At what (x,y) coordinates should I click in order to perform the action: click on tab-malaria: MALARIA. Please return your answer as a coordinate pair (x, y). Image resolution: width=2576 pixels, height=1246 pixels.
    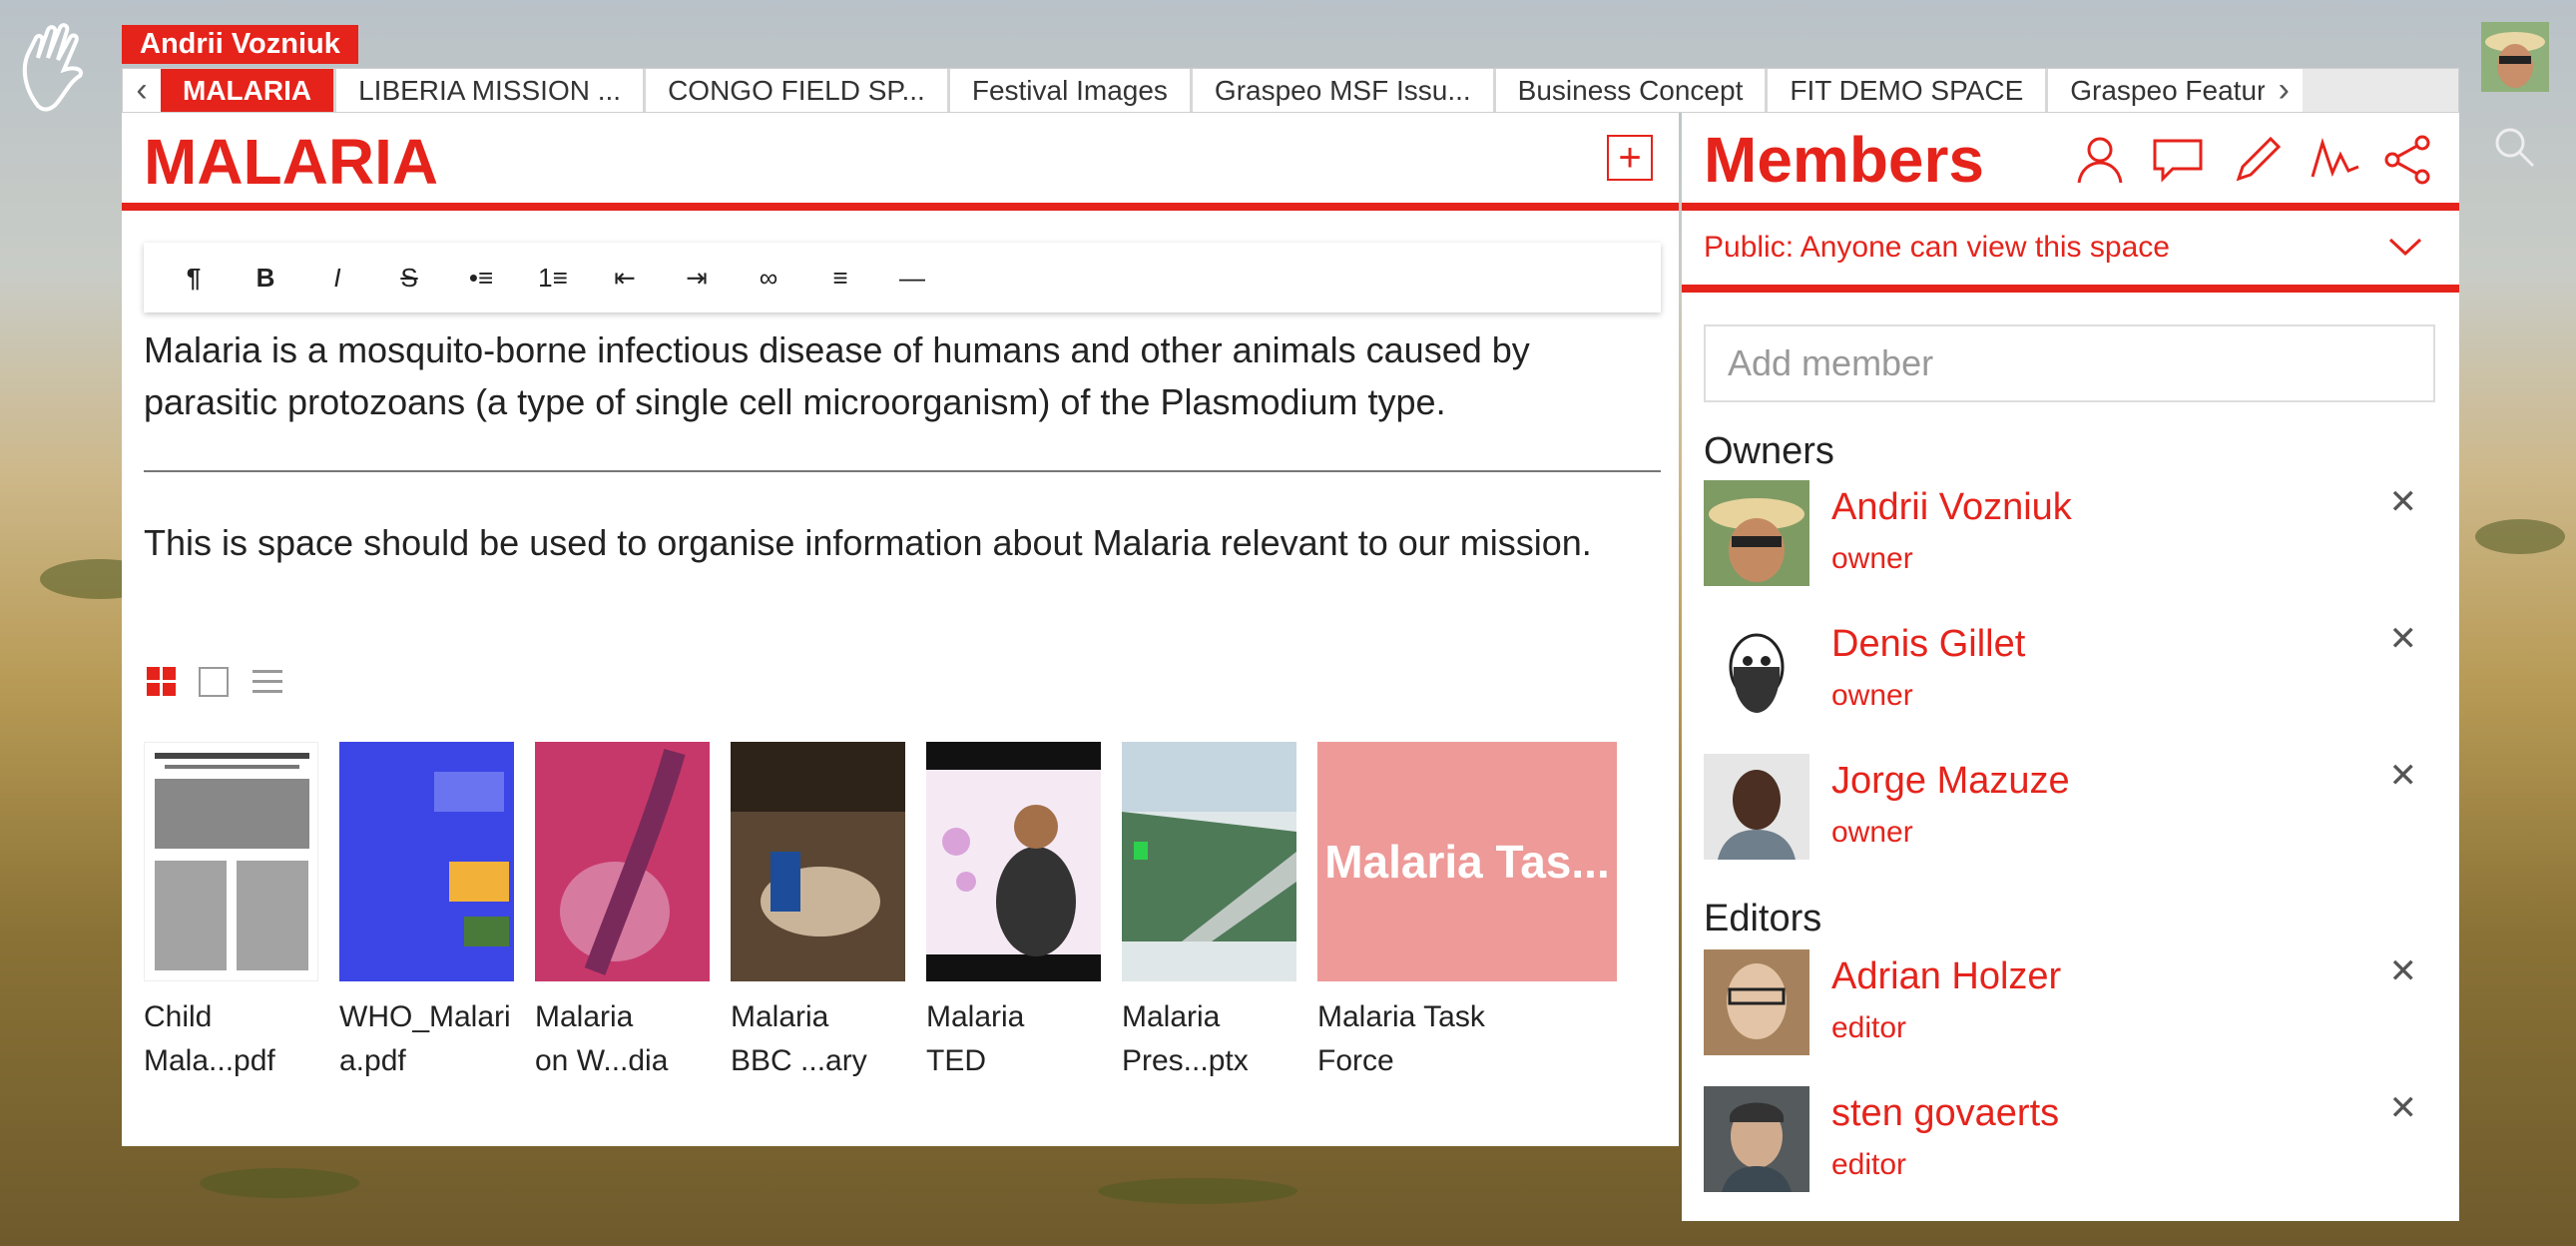
    Looking at the image, I should click on (248, 91).